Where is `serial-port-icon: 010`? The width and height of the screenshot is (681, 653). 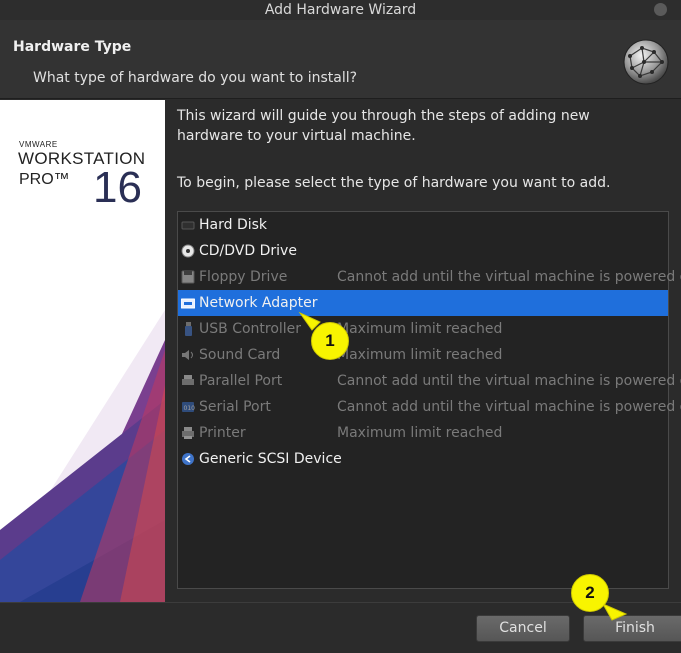
serial-port-icon: 010 is located at coordinates (189, 407).